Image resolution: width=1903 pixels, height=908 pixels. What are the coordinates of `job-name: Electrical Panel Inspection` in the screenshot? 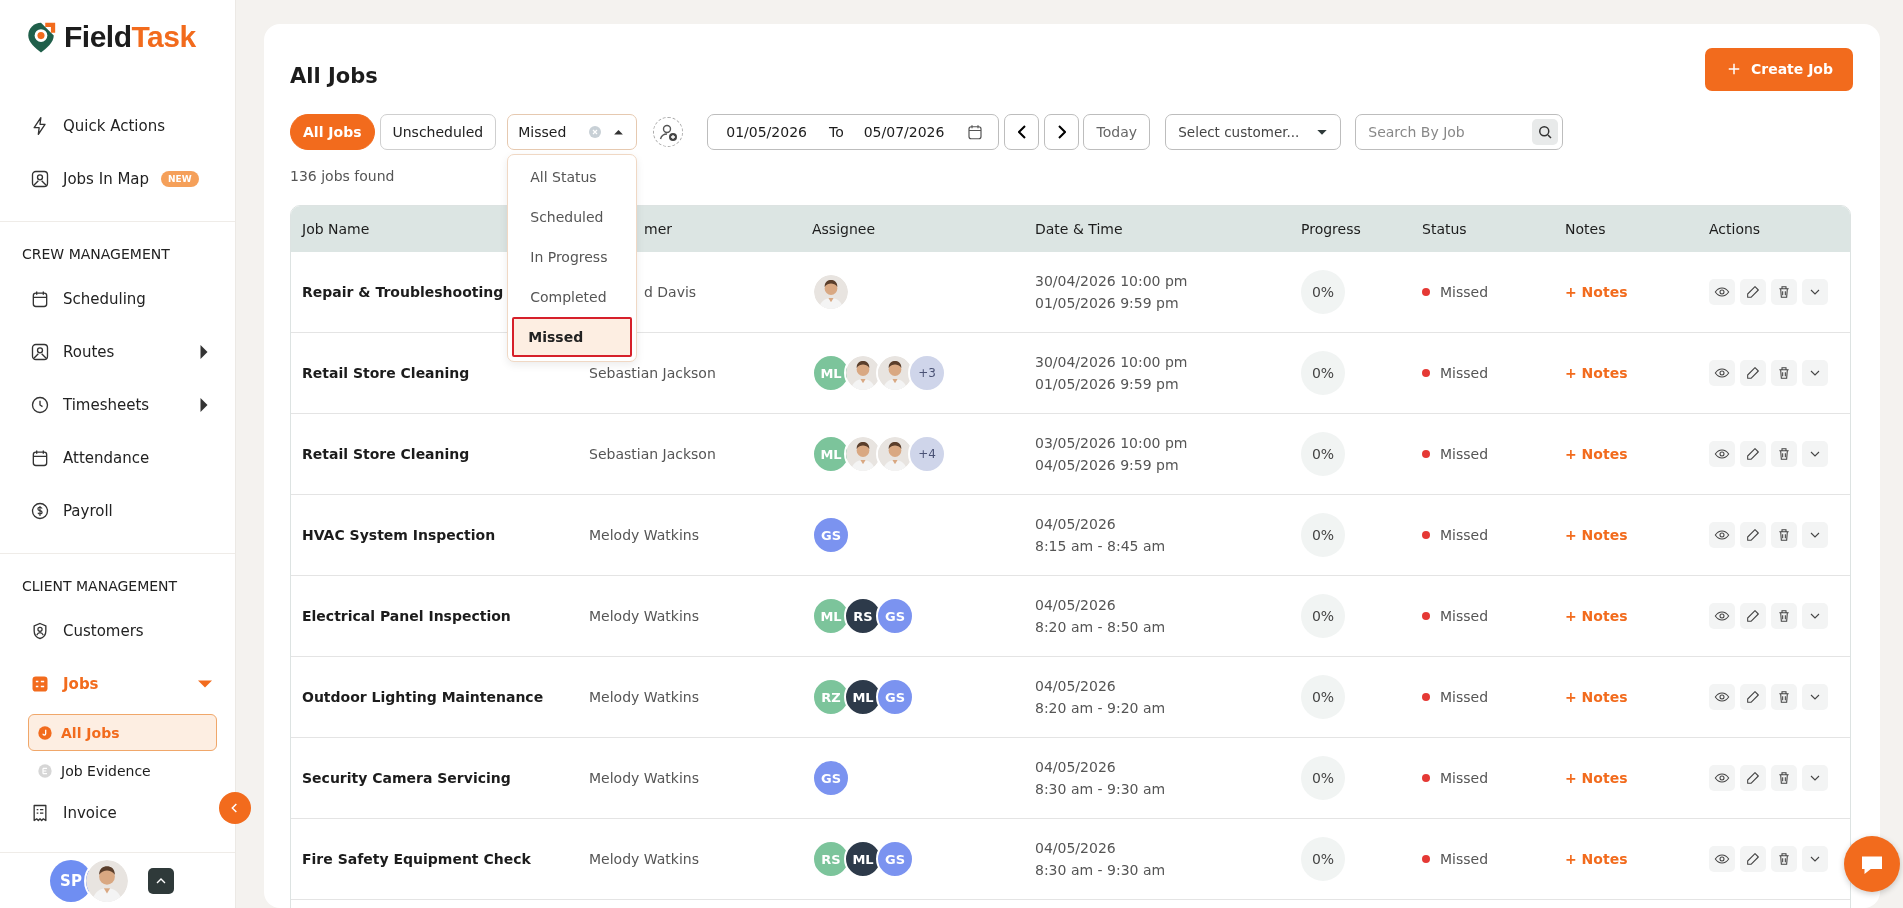 It's located at (406, 616).